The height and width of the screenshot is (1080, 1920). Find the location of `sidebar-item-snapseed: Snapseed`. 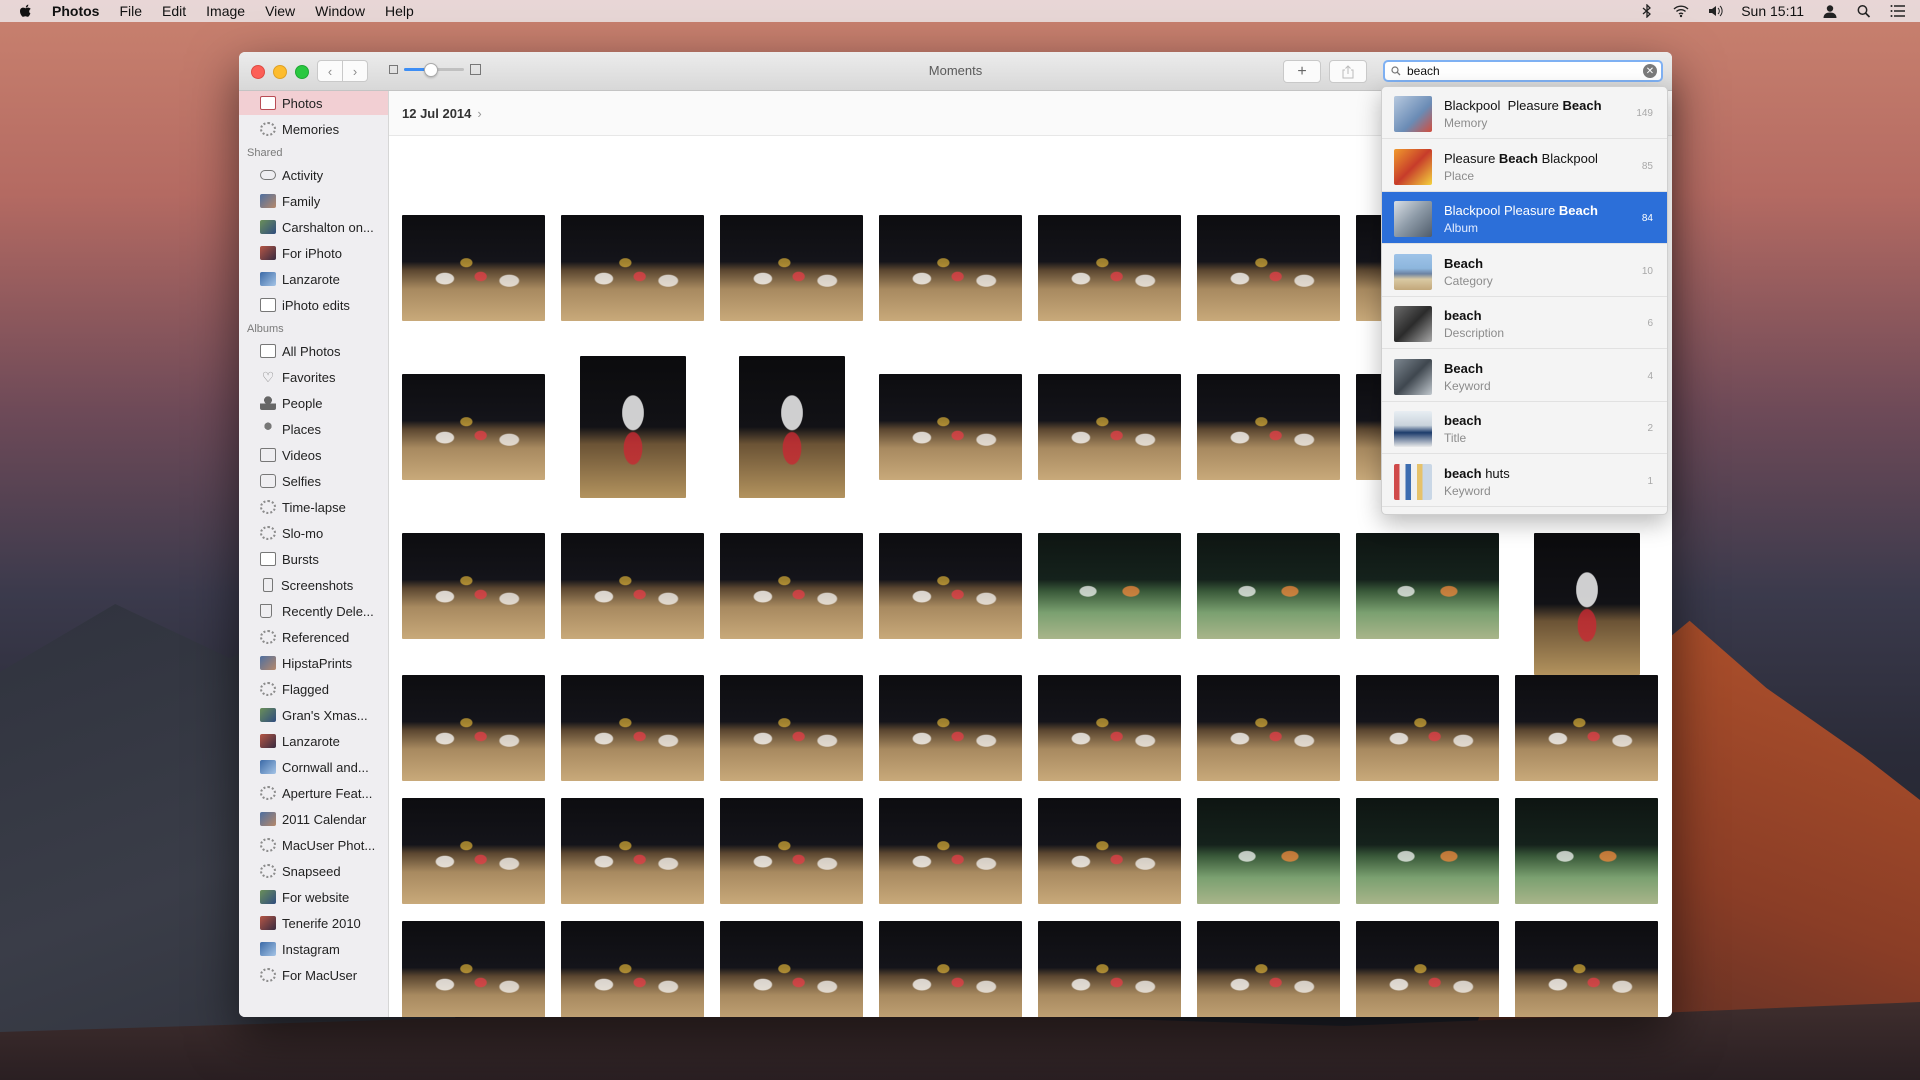

sidebar-item-snapseed: Snapseed is located at coordinates (313, 871).